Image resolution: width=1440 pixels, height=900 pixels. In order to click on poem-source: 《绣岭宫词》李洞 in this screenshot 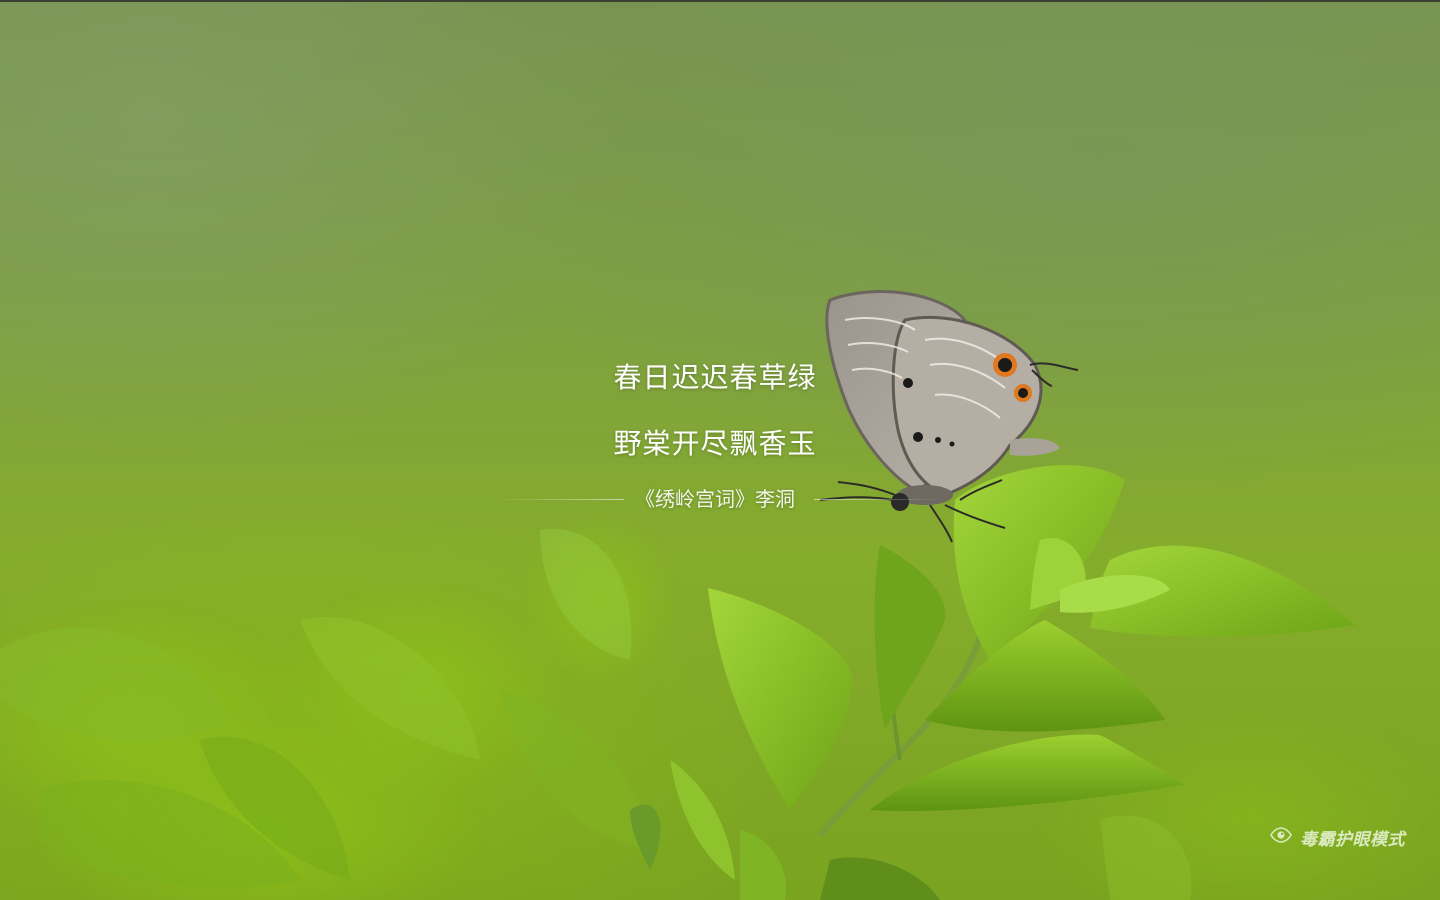, I will do `click(715, 499)`.